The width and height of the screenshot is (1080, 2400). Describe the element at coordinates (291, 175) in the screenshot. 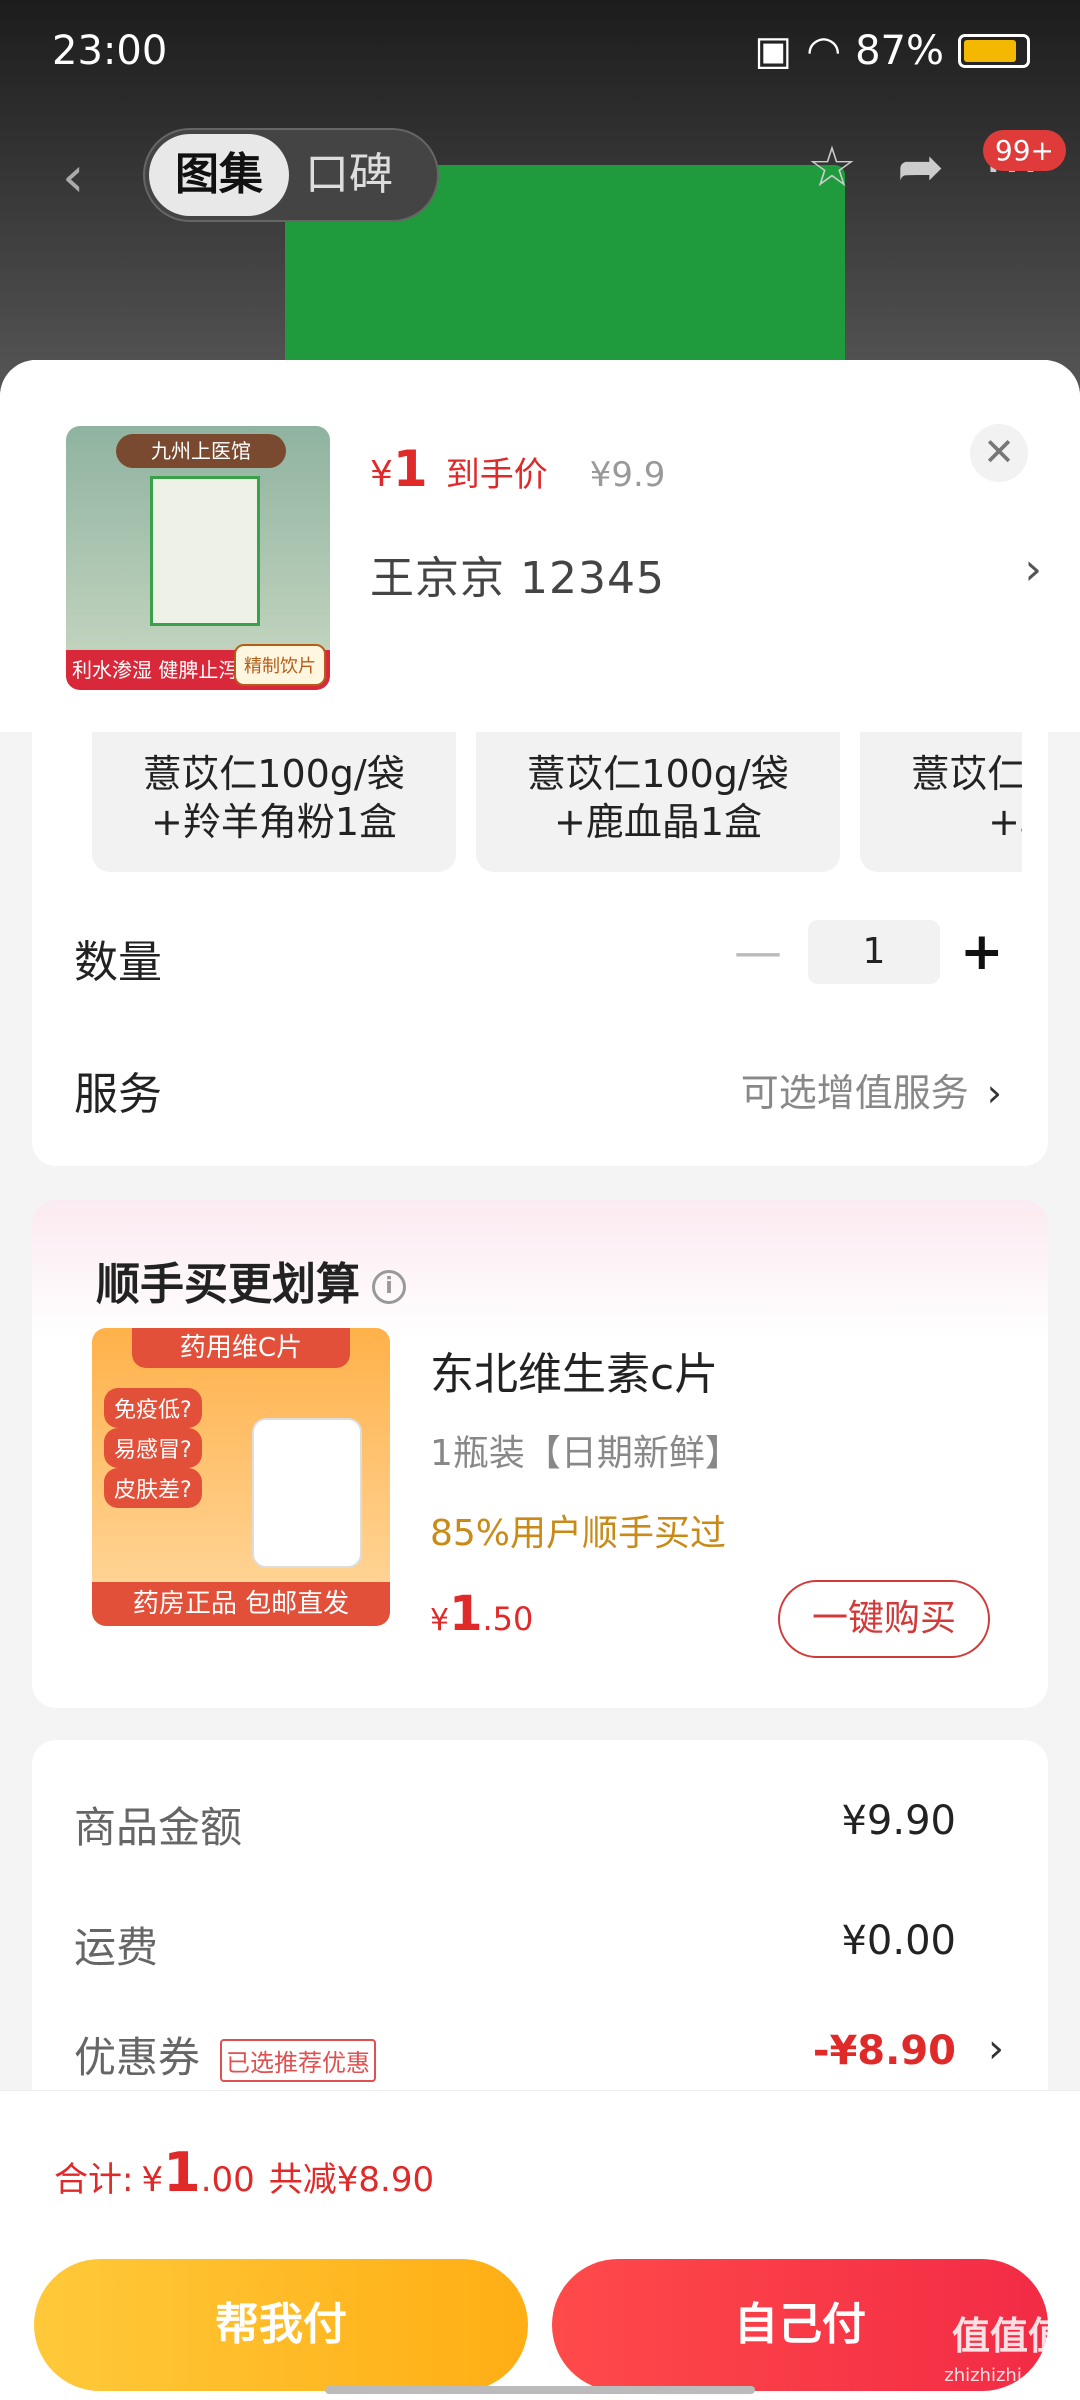

I see `gallery-tabs: 图集 口碑` at that location.